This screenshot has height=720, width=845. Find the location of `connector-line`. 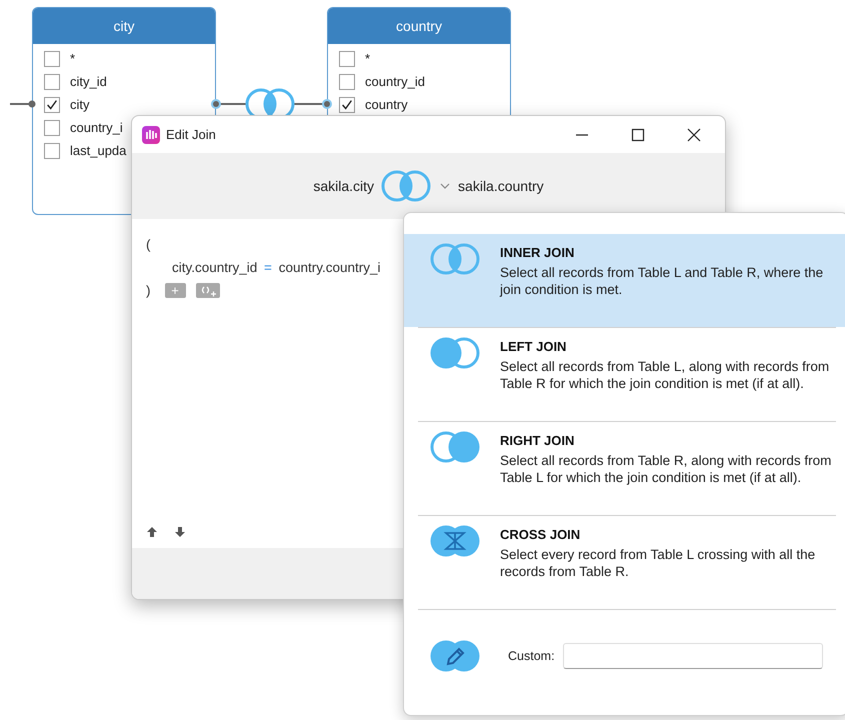

connector-line is located at coordinates (23, 104).